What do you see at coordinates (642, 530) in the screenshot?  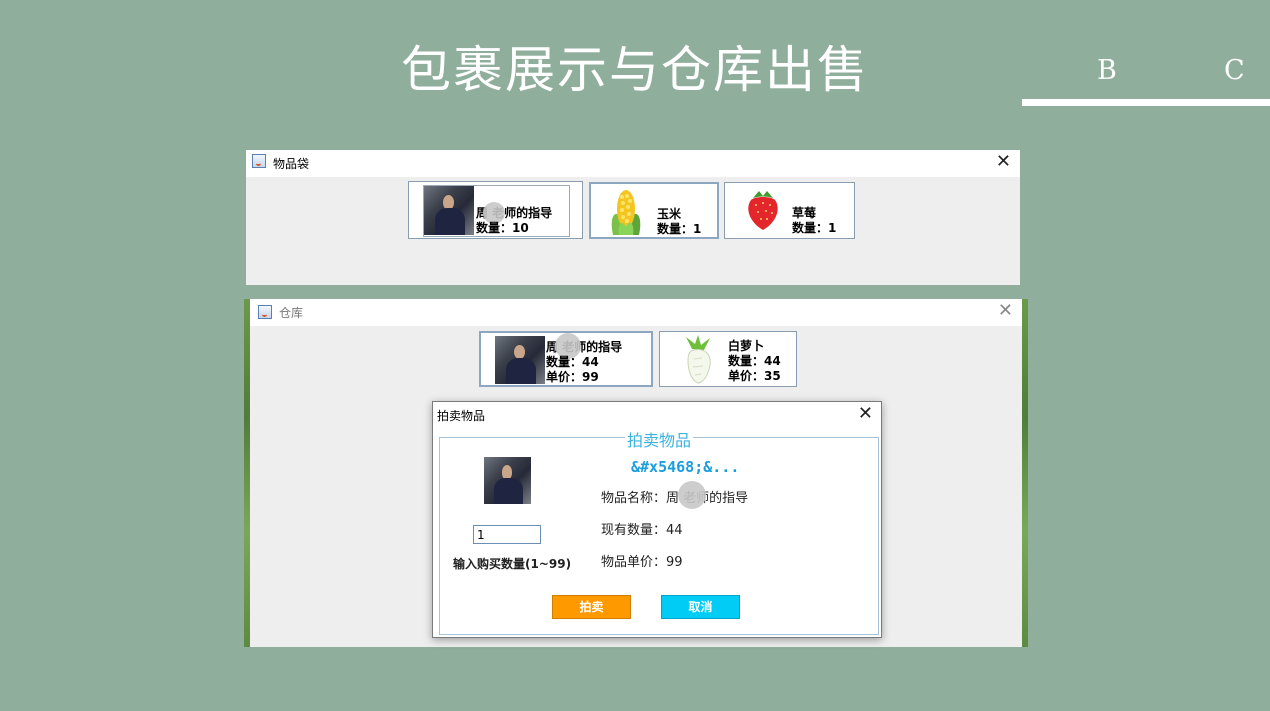 I see `auction-stock: 现有数量：44` at bounding box center [642, 530].